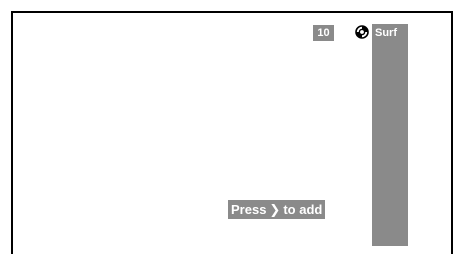  Describe the element at coordinates (303, 209) in the screenshot. I see `hint-text-to-add: to add` at that location.